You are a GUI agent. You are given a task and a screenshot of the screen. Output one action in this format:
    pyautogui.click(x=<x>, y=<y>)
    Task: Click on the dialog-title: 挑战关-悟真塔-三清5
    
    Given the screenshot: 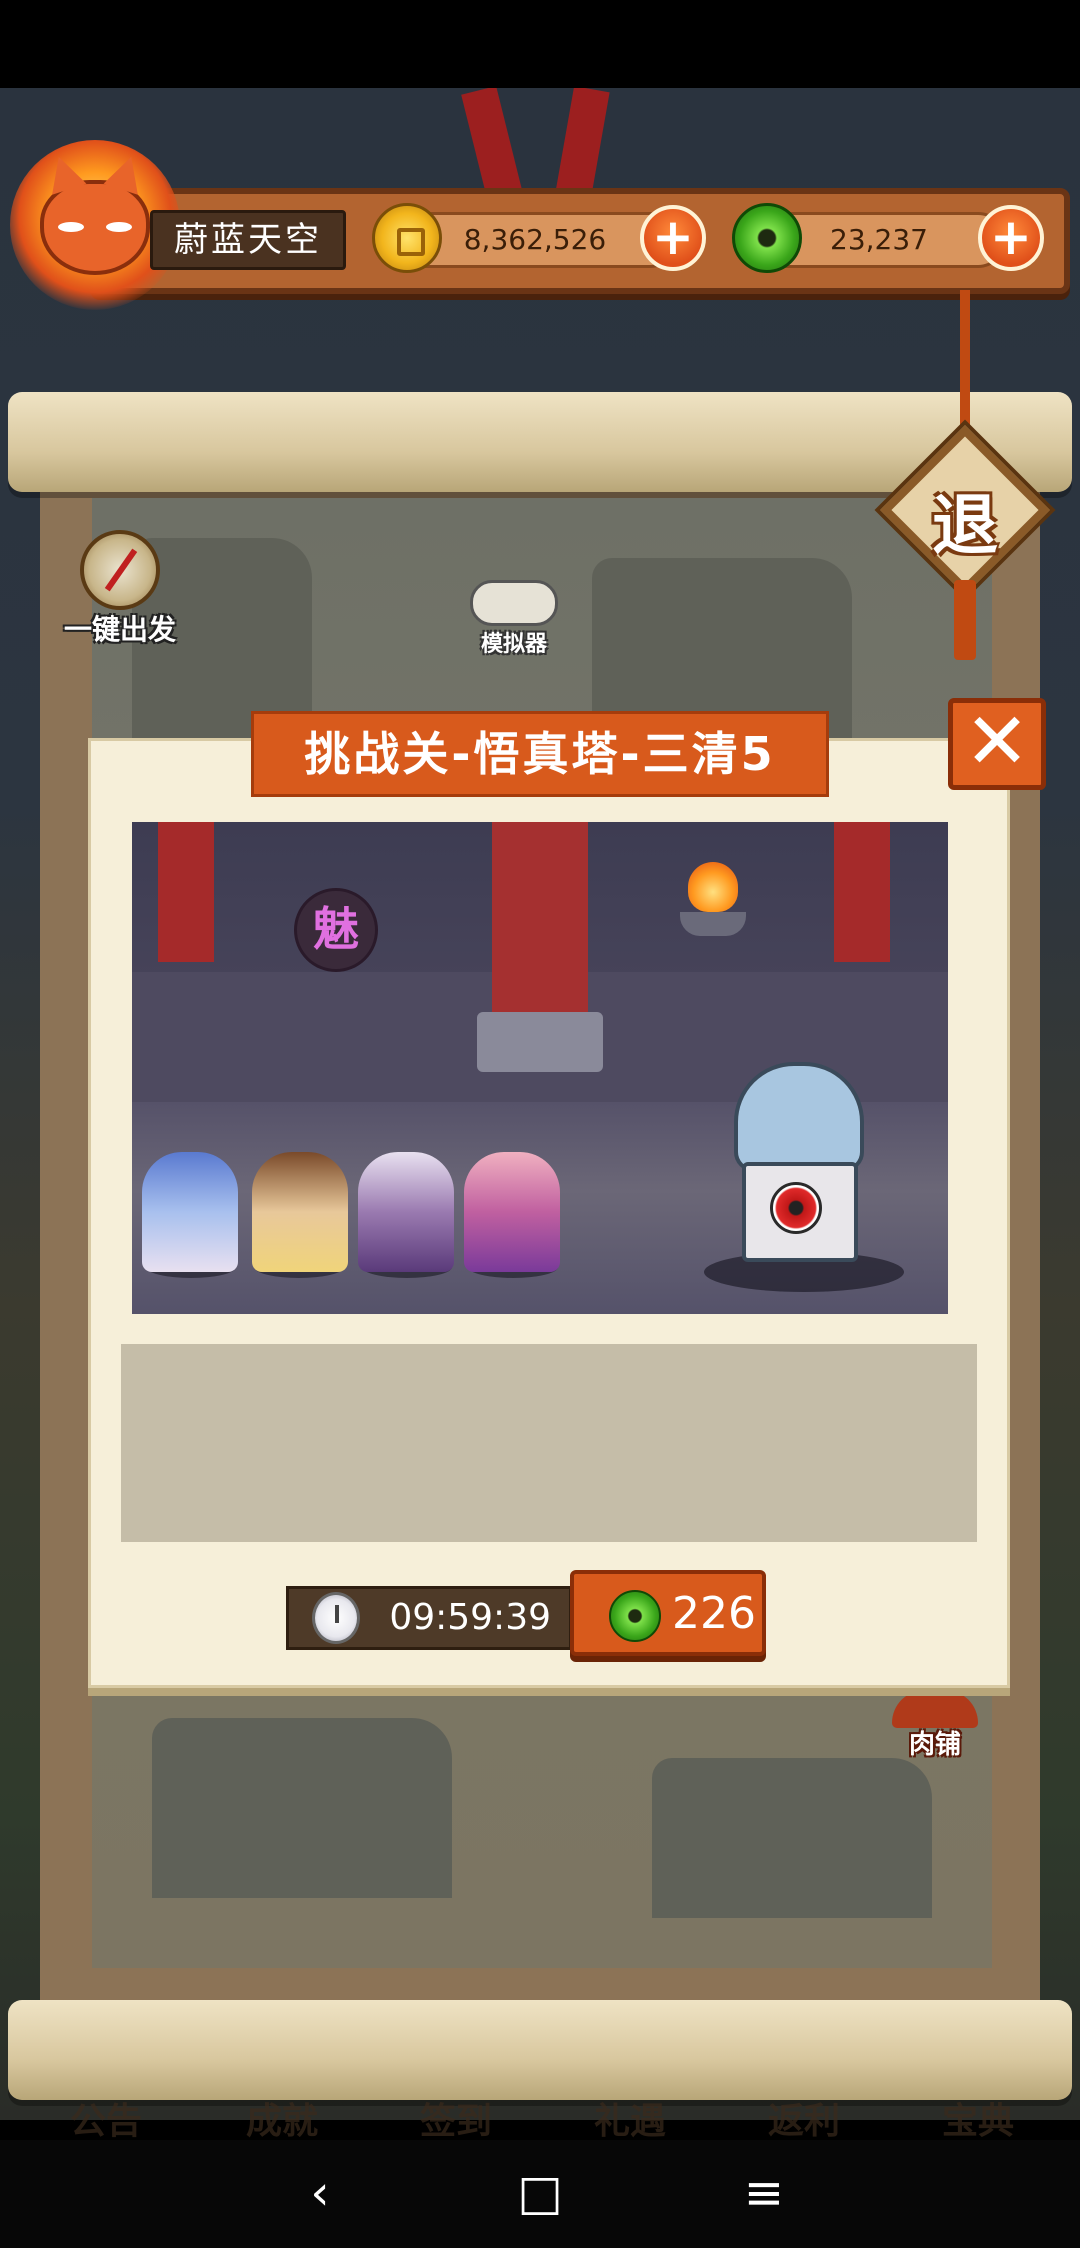 What is the action you would take?
    pyautogui.click(x=540, y=754)
    